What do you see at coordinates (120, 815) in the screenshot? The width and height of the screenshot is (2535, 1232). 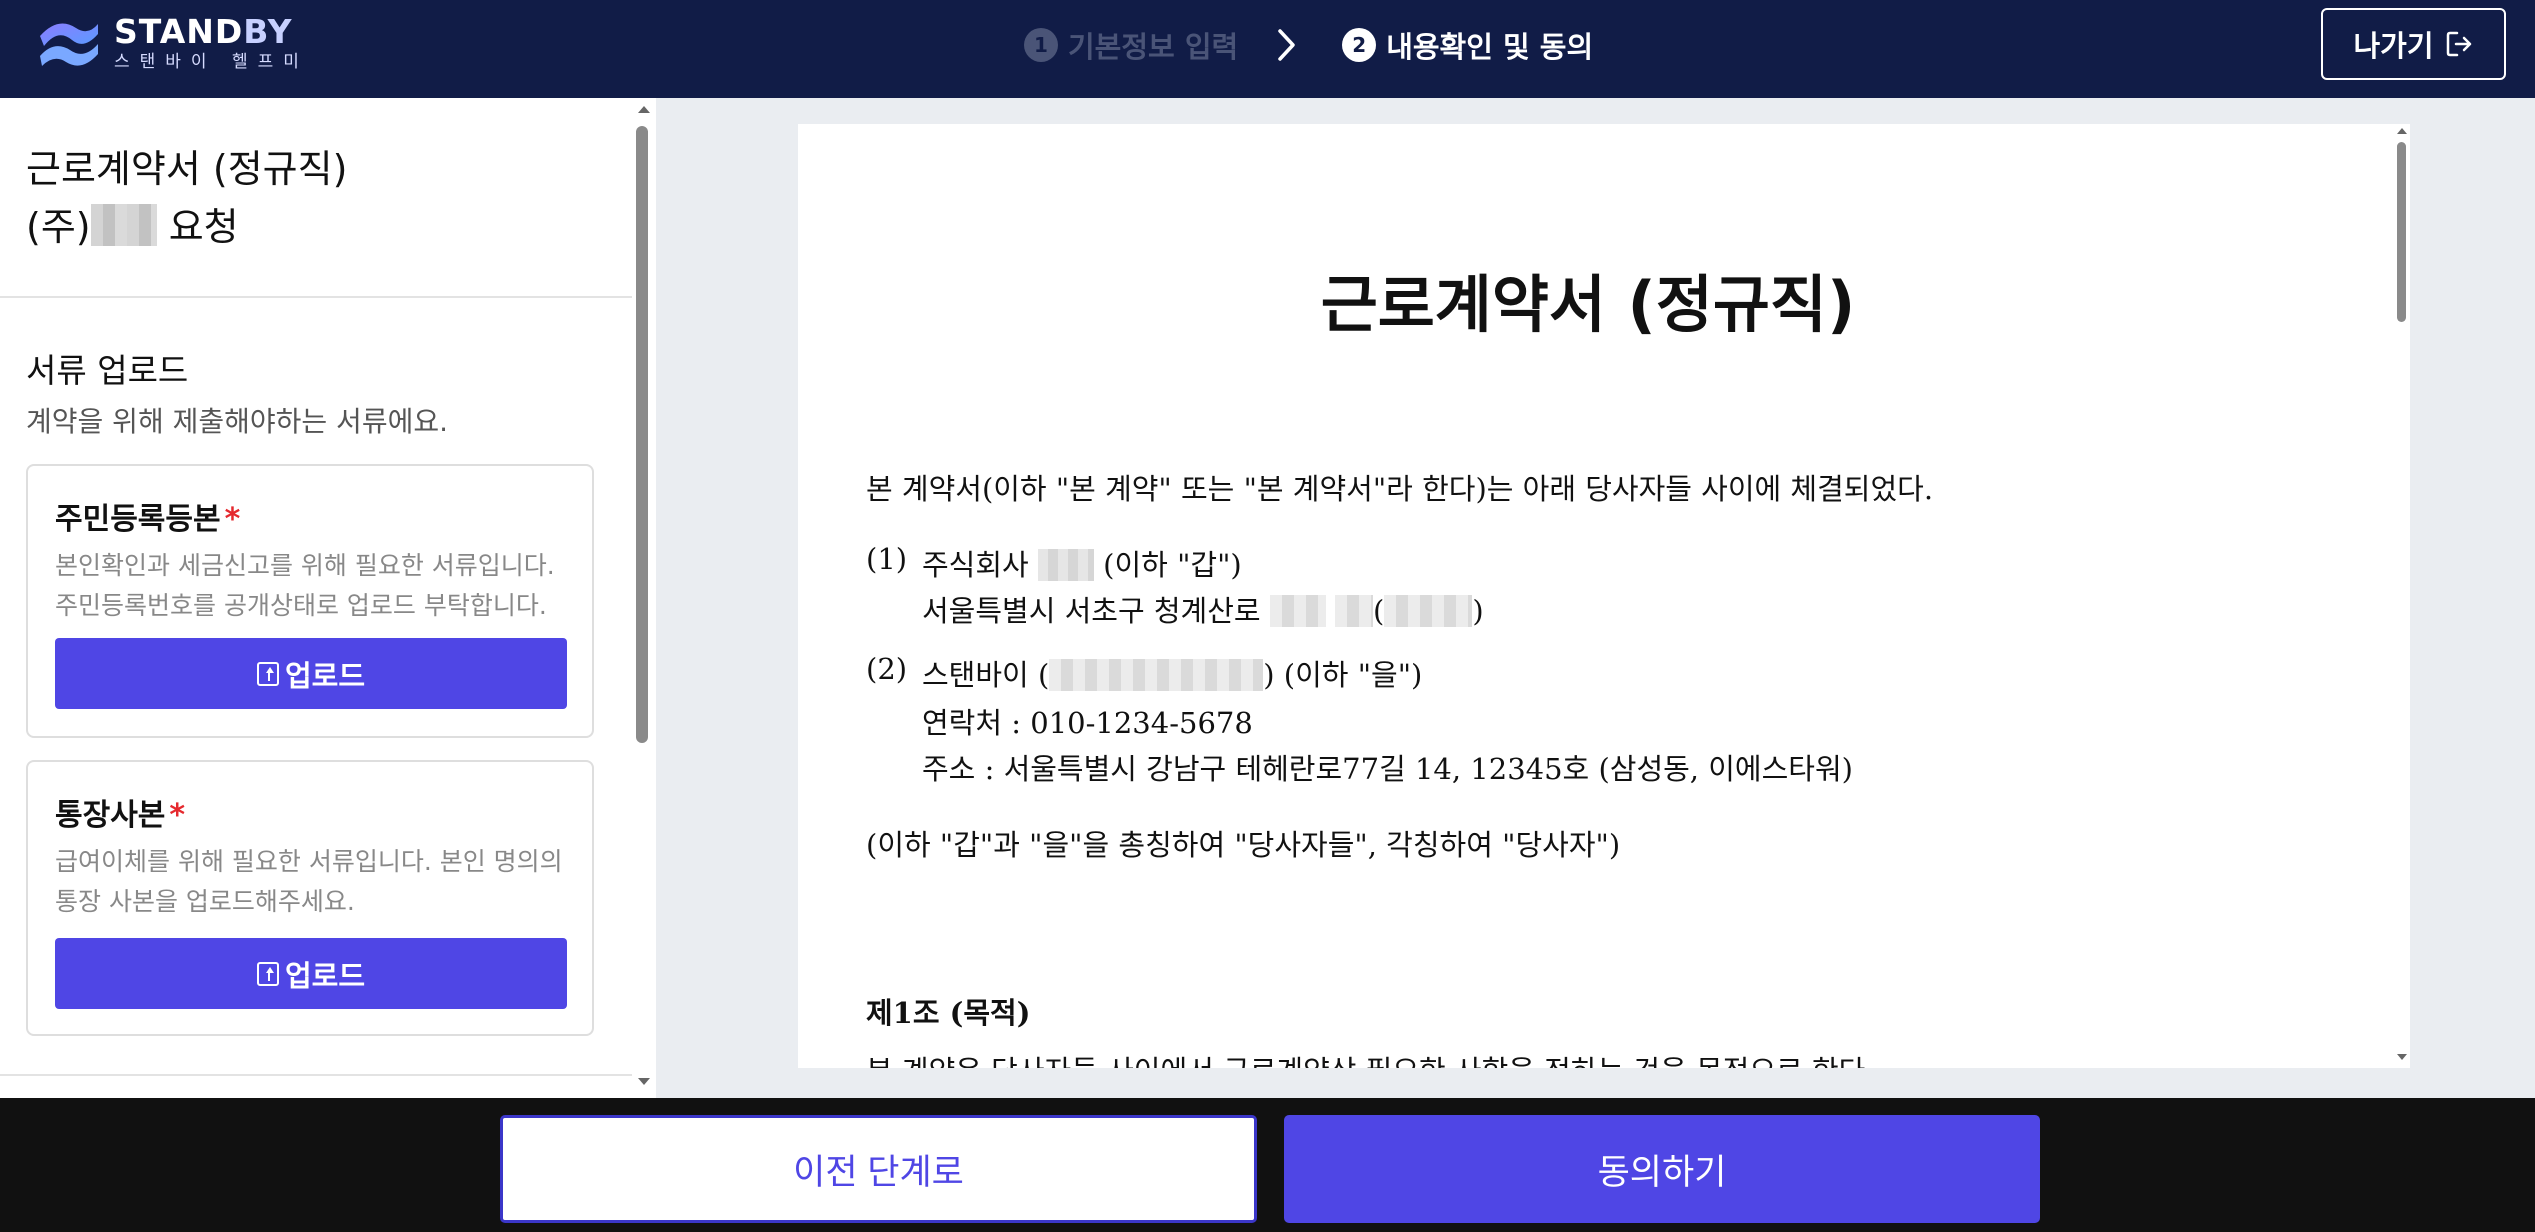 I see `document-title: 통장사본 *` at bounding box center [120, 815].